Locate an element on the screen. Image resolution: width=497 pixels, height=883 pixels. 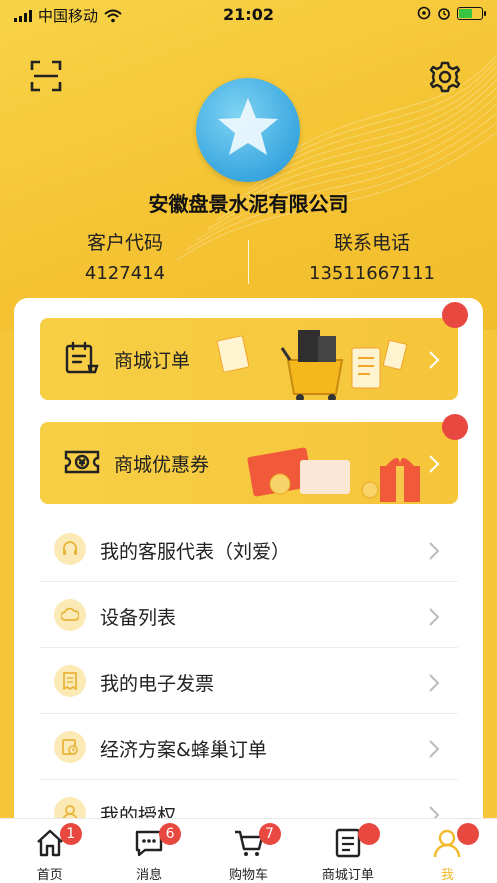
tab-home: 1 首页 is located at coordinates (49, 851).